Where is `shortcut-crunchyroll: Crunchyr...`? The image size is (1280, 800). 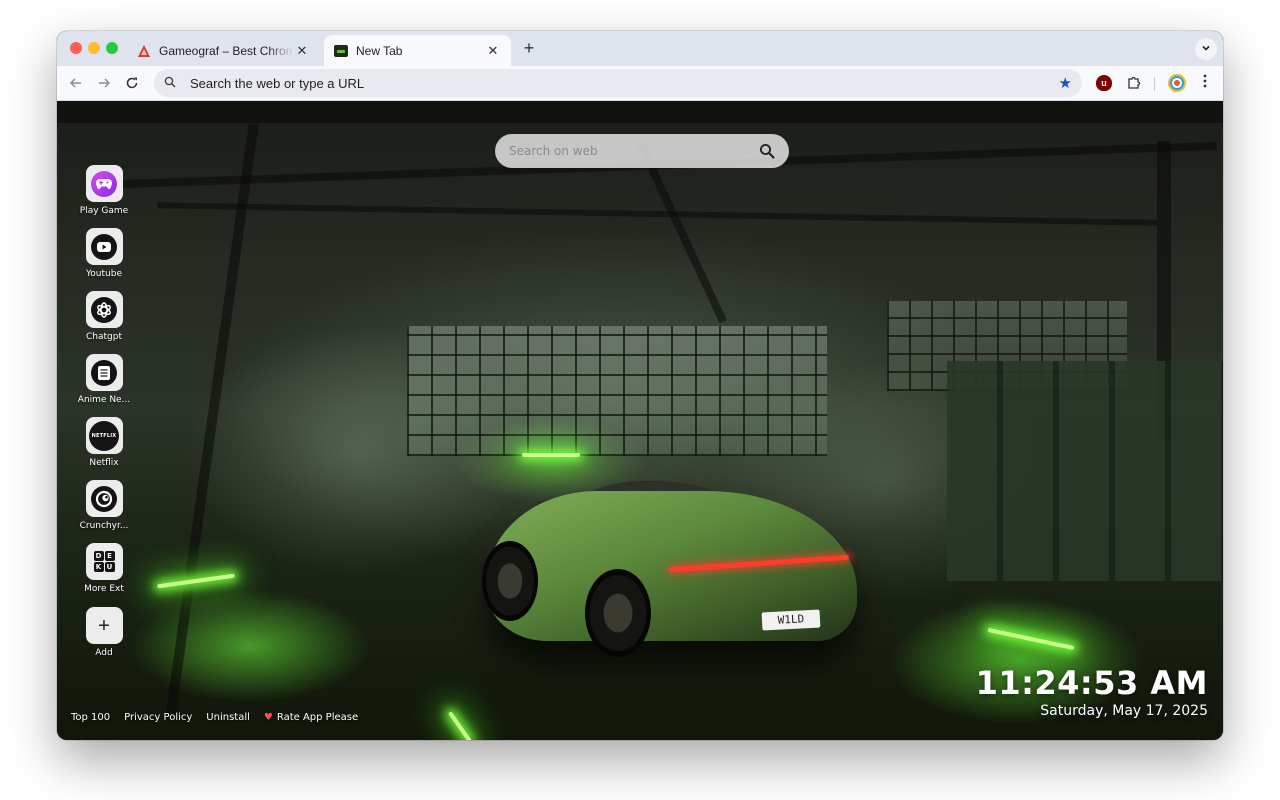 shortcut-crunchyroll: Crunchyr... is located at coordinates (104, 505).